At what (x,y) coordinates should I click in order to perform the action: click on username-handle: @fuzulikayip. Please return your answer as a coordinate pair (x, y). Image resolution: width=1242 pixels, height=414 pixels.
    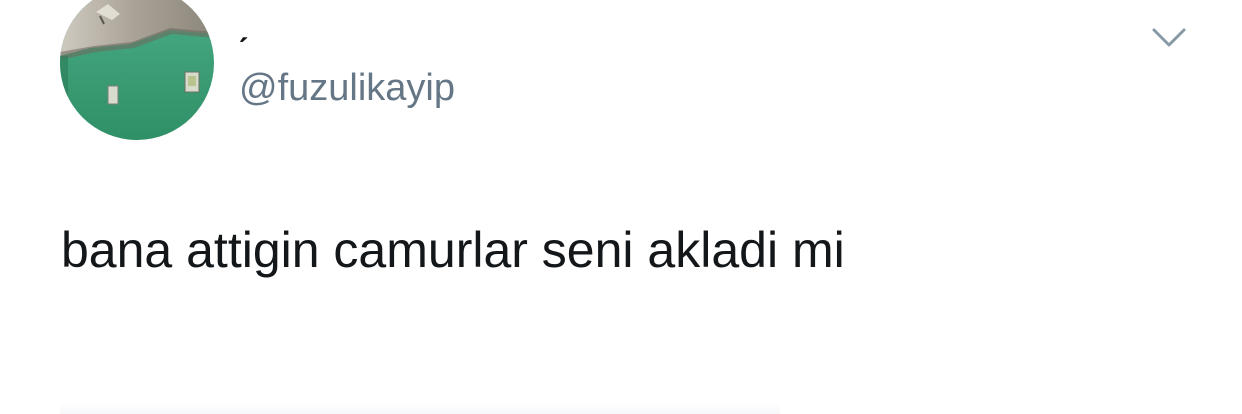
    Looking at the image, I should click on (347, 88).